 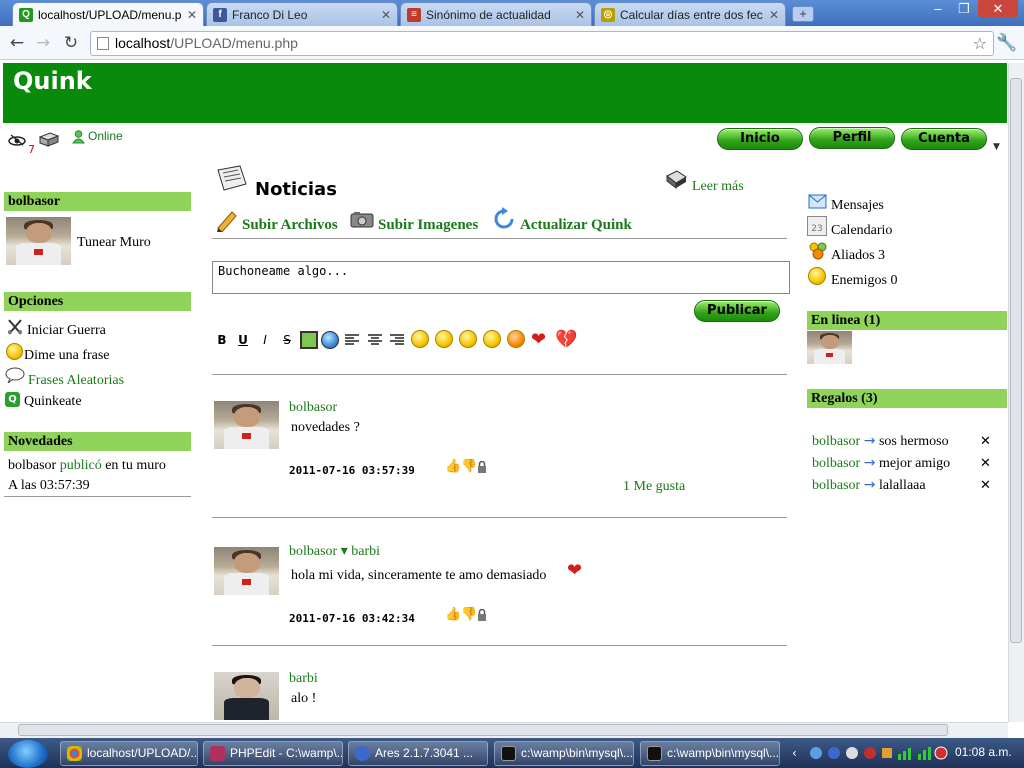 I want to click on back-icon: ←, so click(x=17, y=43).